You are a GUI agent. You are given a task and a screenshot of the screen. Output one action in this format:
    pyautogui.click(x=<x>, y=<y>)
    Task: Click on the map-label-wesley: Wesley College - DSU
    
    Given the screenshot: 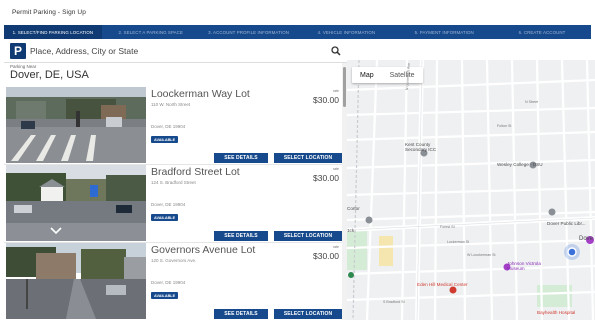 What is the action you would take?
    pyautogui.click(x=520, y=164)
    